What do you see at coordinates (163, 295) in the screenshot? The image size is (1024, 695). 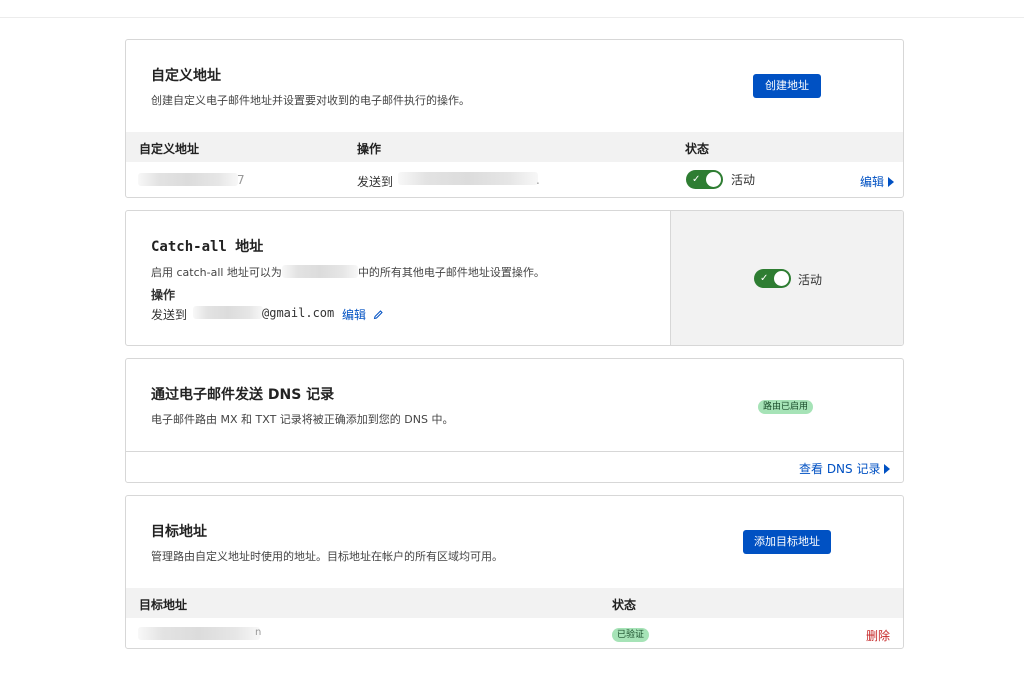 I see `catch-all-action-heading: 操作` at bounding box center [163, 295].